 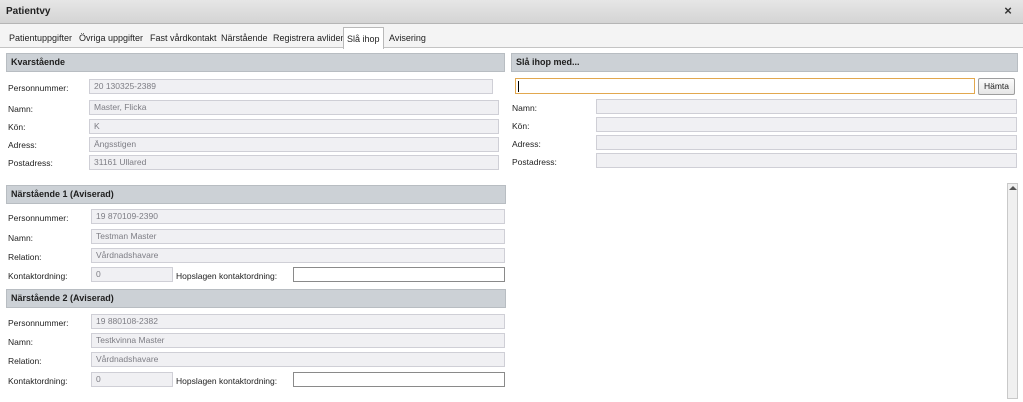 What do you see at coordinates (22, 145) in the screenshot?
I see `adress-label: Adress:` at bounding box center [22, 145].